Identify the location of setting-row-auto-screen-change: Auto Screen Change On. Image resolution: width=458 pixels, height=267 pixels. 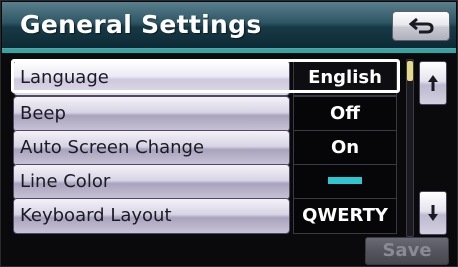
(205, 148).